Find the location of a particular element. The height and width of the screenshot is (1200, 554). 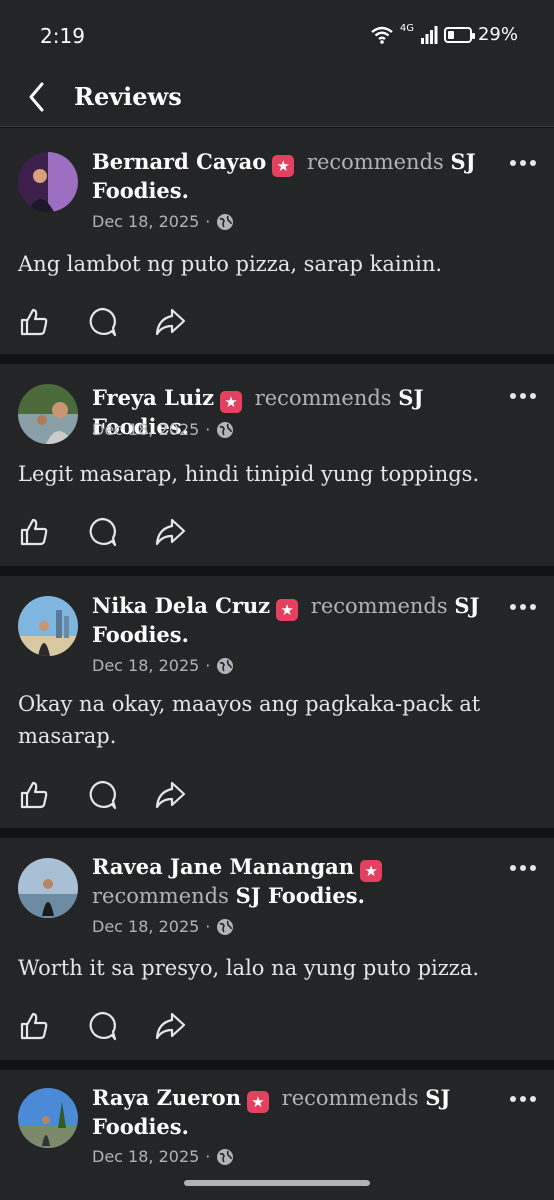

status-icons: 4G 29% is located at coordinates (444, 34).